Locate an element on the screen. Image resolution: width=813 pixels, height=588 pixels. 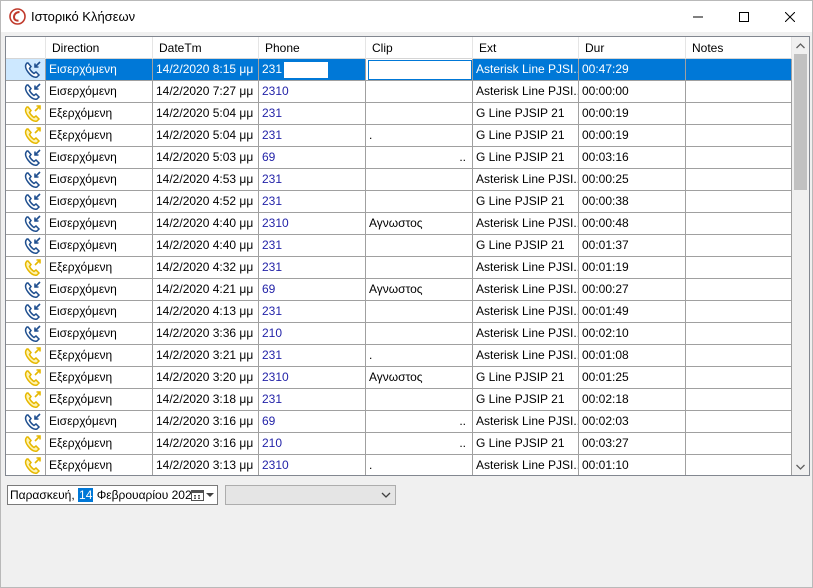
cell-date: 14/2/2020 3:36 μμ is located at coordinates (206, 334).